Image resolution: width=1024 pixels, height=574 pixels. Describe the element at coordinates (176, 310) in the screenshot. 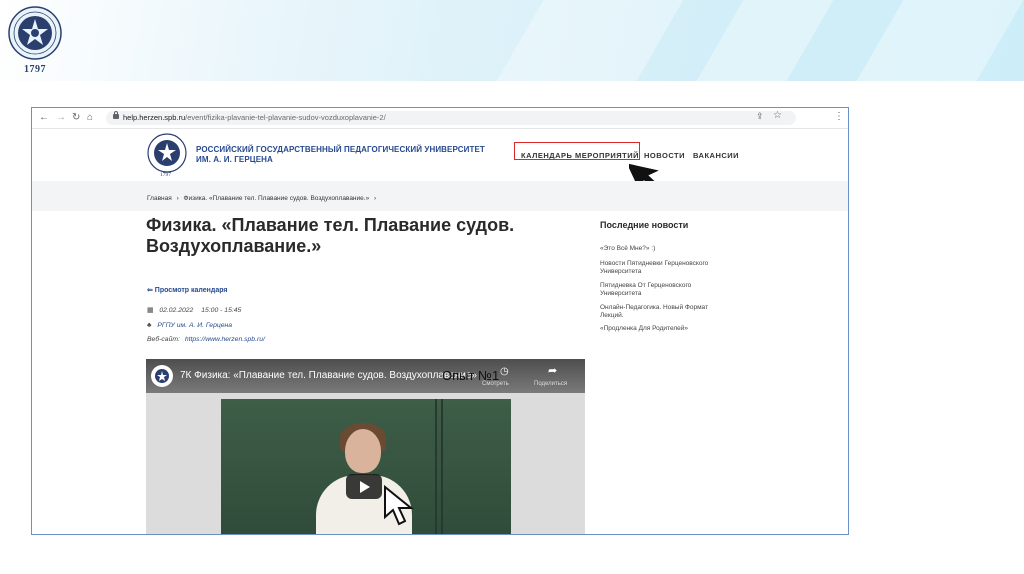

I see `event-date: 02.02.2022` at that location.